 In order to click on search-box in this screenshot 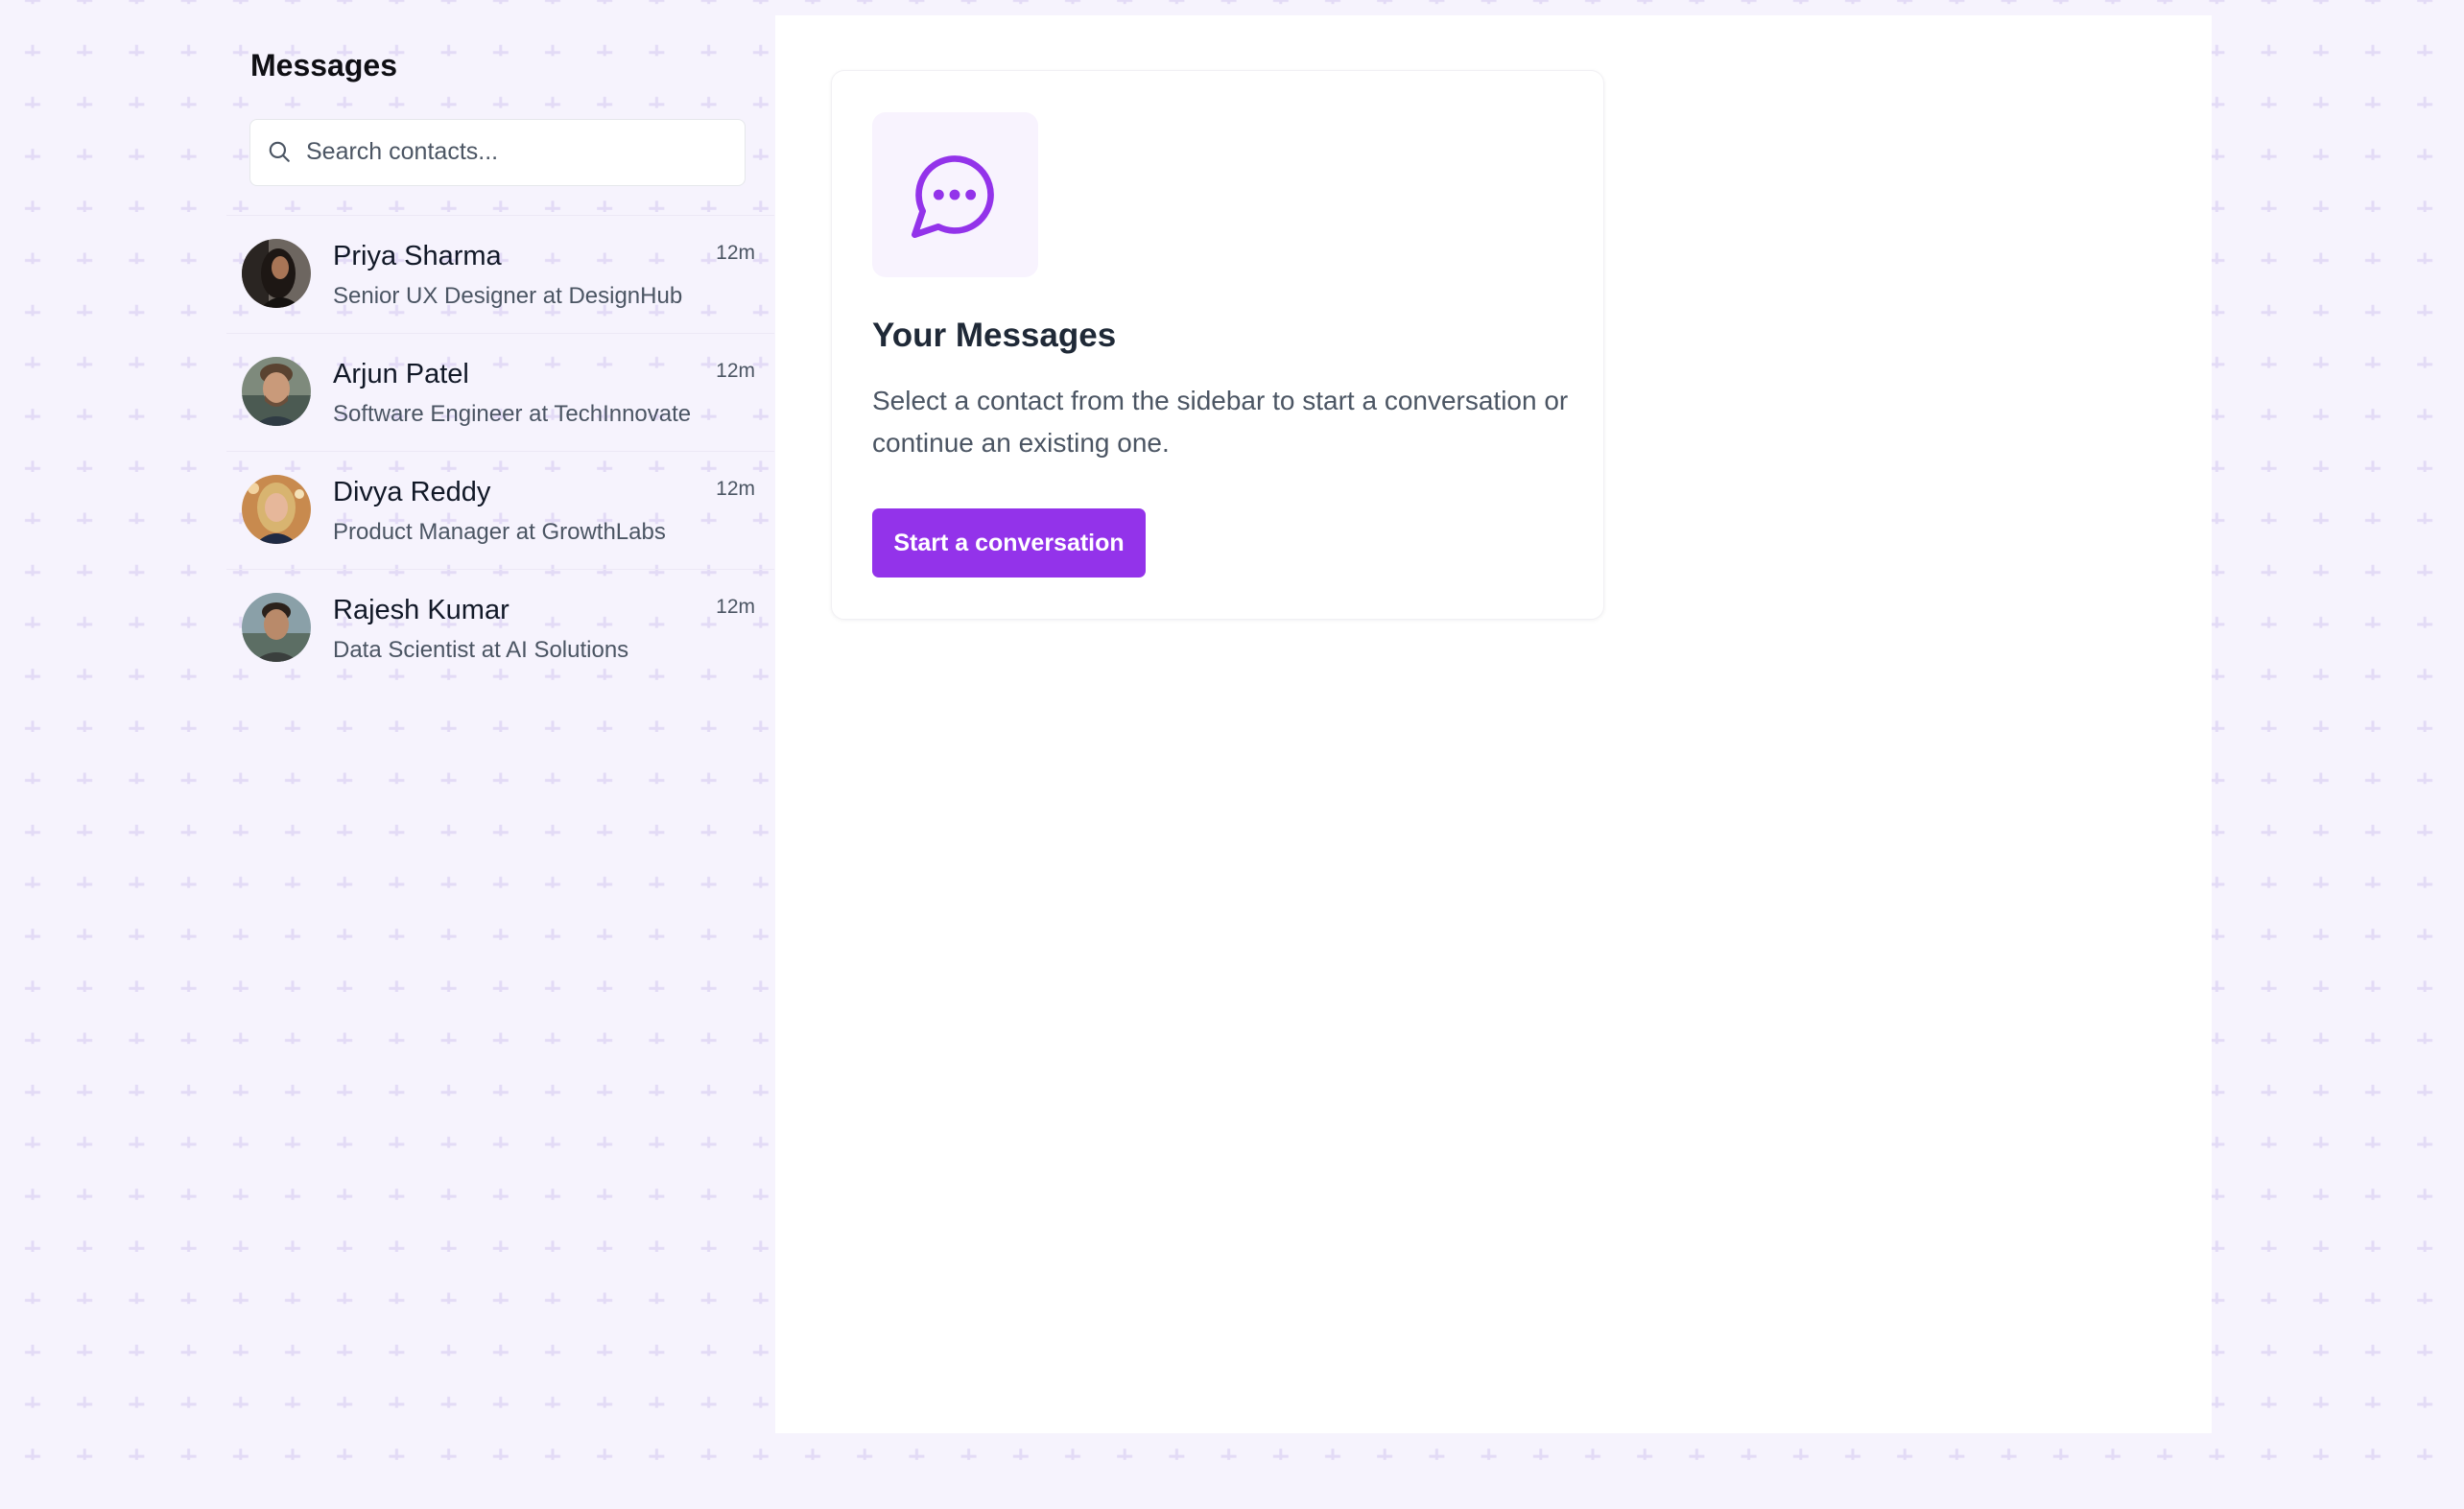, I will do `click(497, 152)`.